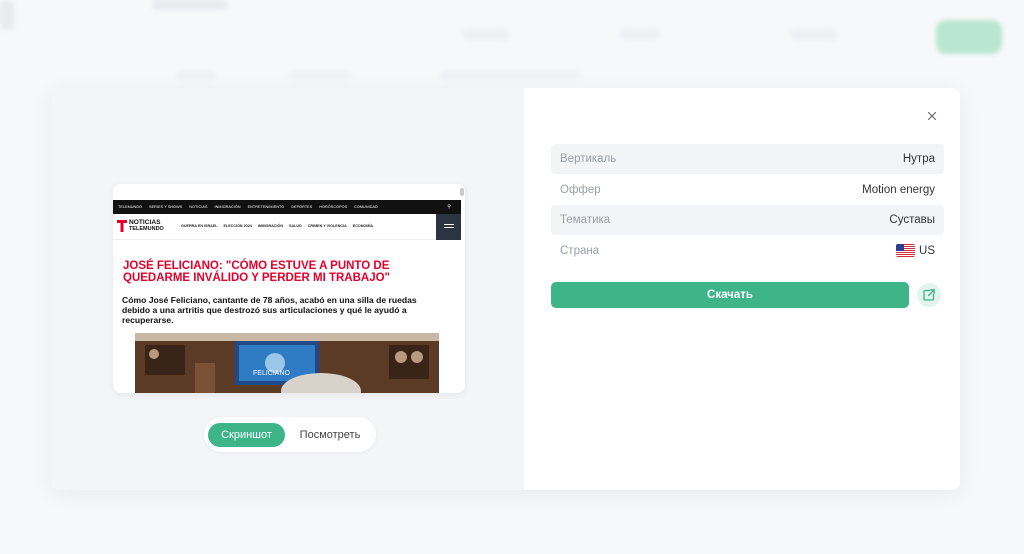 The height and width of the screenshot is (554, 1024). I want to click on screenshot-tab: Скриншот, so click(246, 435).